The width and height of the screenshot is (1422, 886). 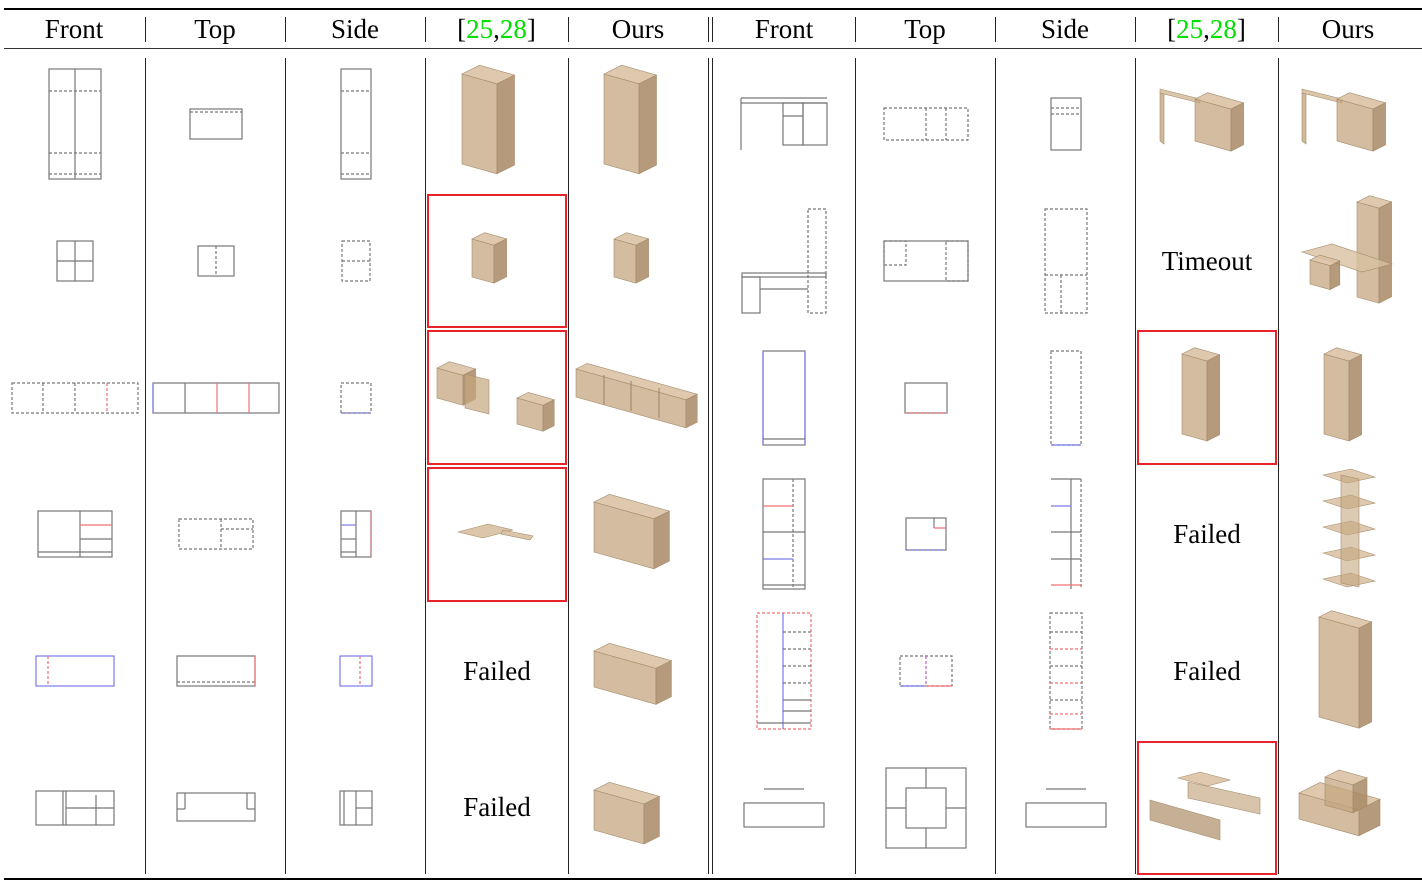 I want to click on right-row-4-side-view, so click(x=1065, y=534).